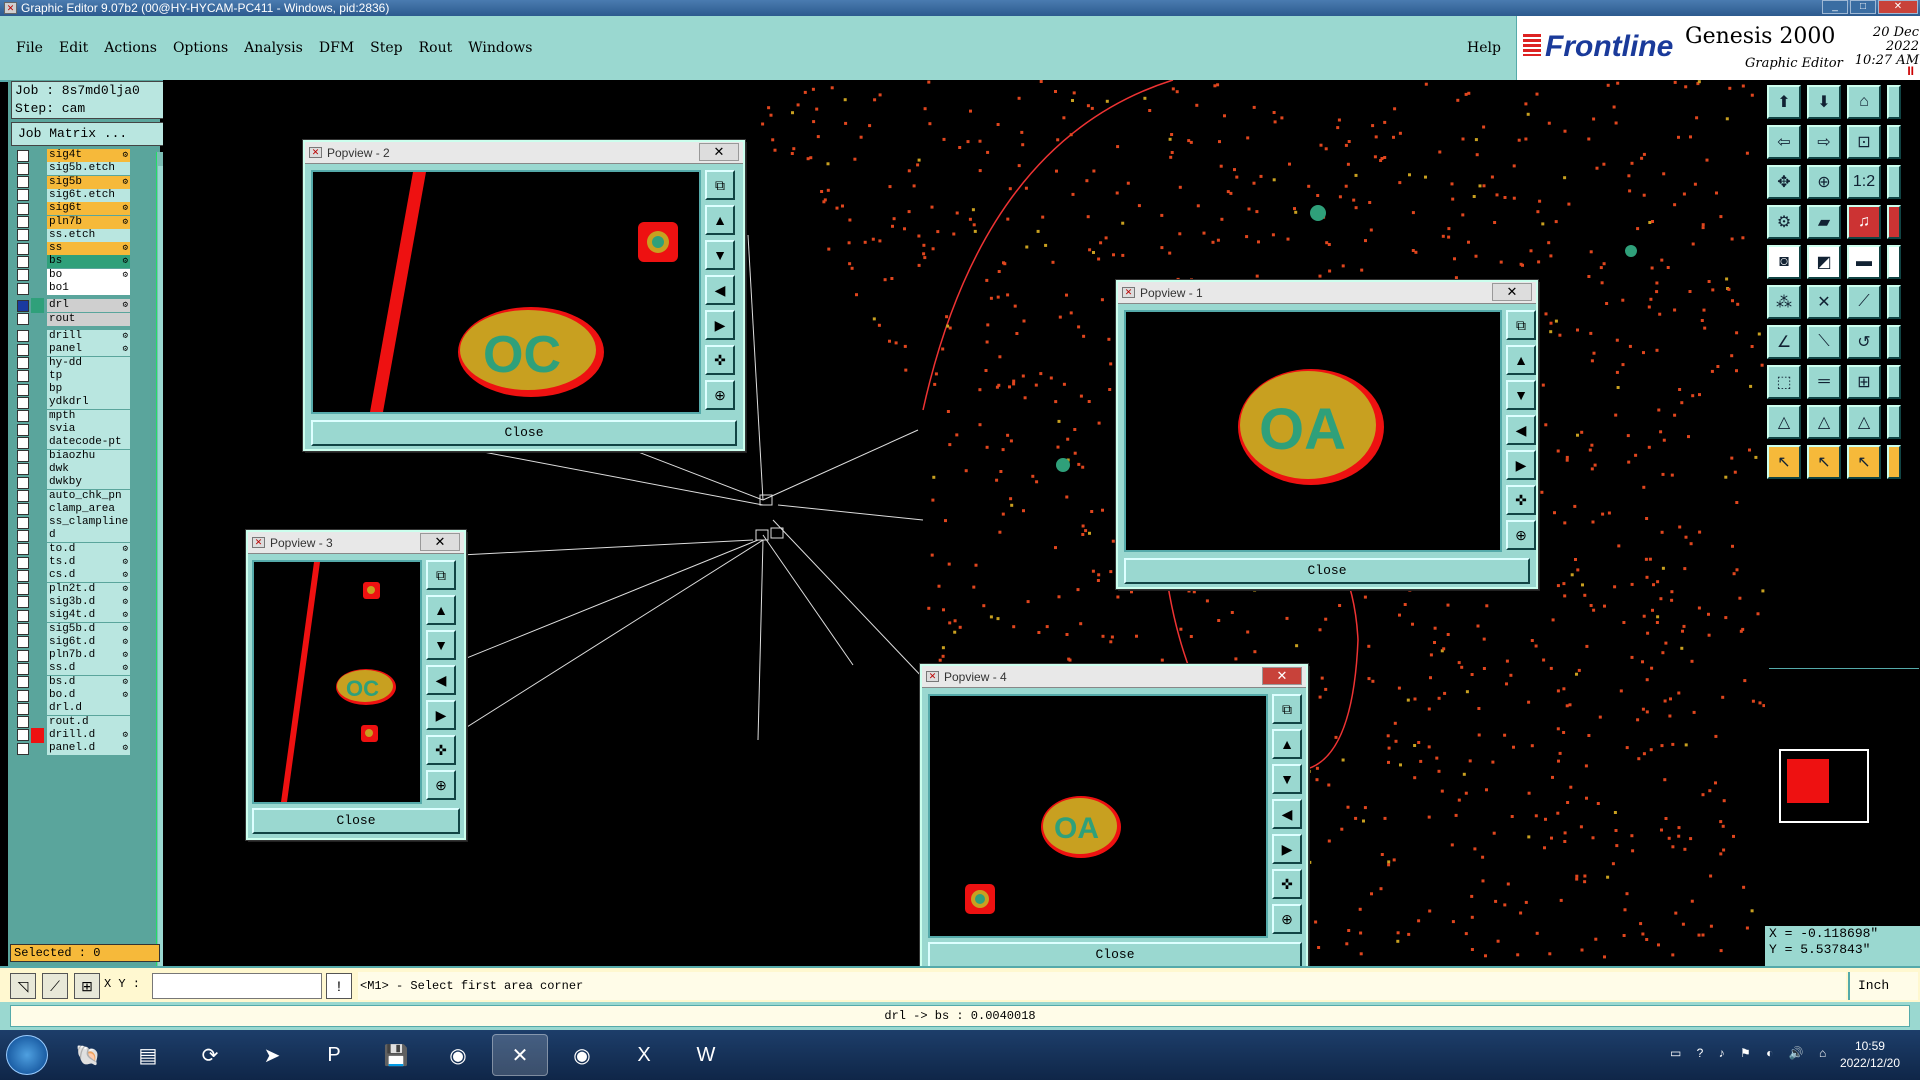 The image size is (1920, 1080). Describe the element at coordinates (55, 986) in the screenshot. I see `measure-icon: ⟋` at that location.